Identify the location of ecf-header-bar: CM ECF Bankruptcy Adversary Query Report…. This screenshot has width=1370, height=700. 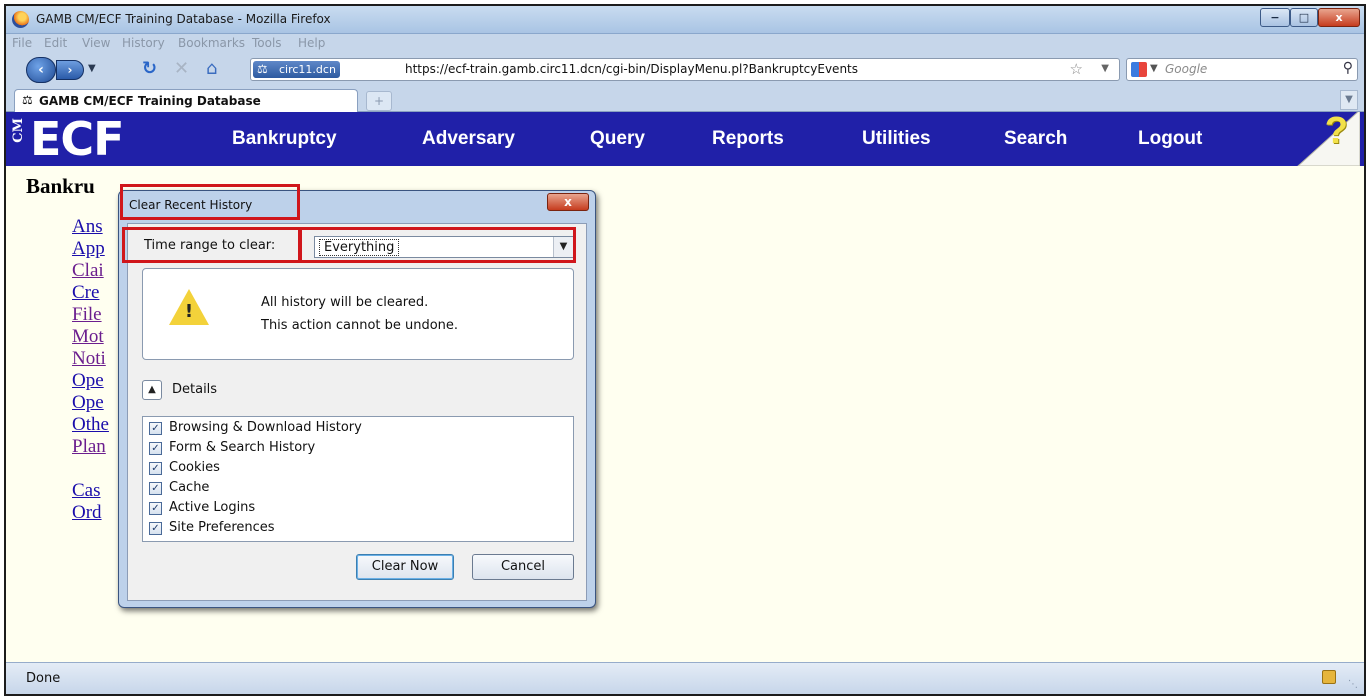
(685, 139).